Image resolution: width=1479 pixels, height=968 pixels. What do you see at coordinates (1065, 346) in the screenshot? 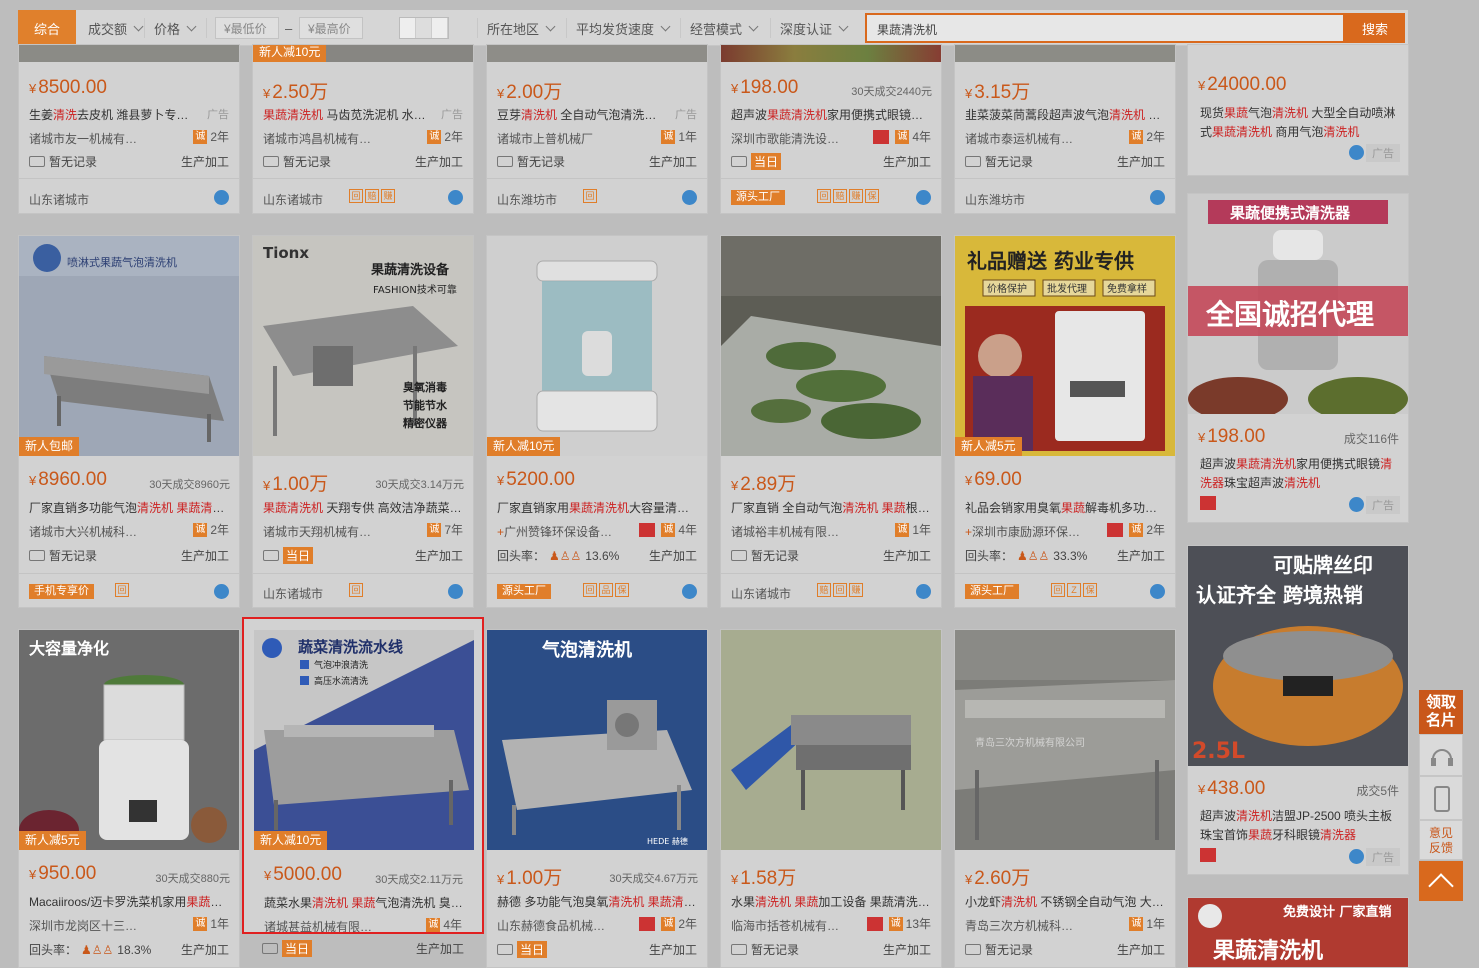
I see `product-image: 礼品赠送 药业专供 价格保护 批发代理 免费拿样 新人减5元` at bounding box center [1065, 346].